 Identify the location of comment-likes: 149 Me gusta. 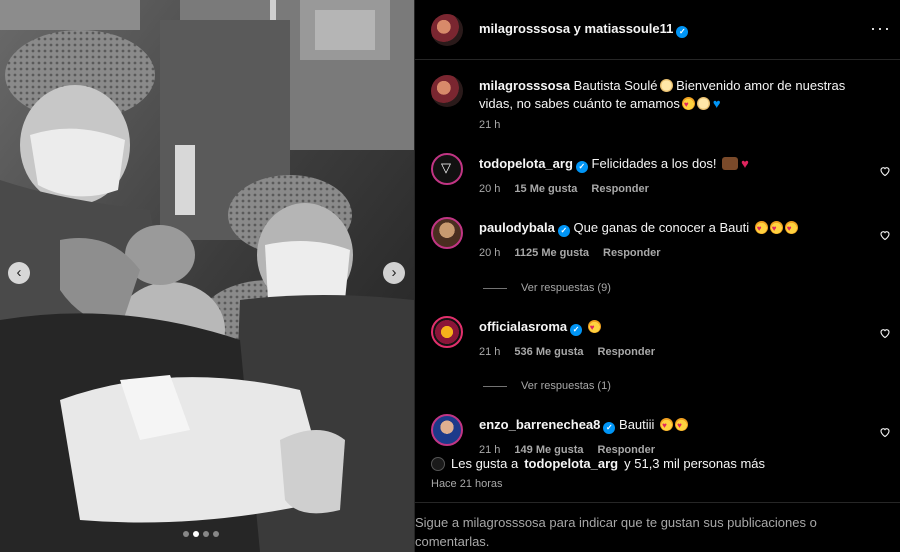
(548, 450).